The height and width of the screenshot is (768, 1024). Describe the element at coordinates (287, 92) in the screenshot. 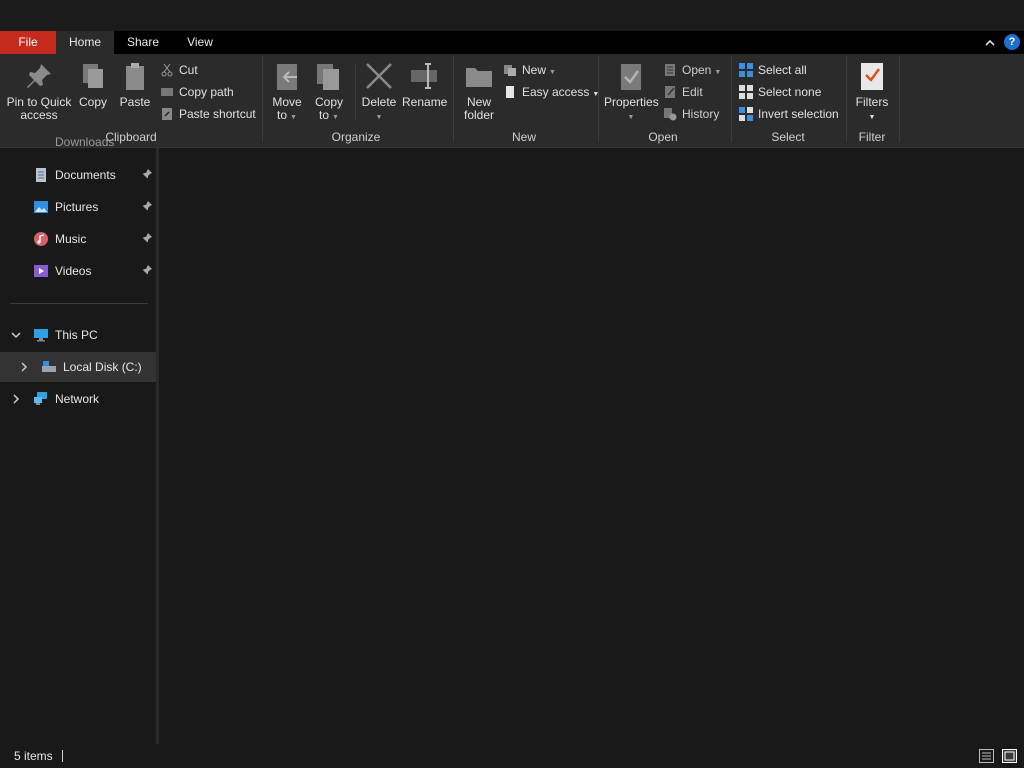

I see `move-to-button: Move to ▼` at that location.